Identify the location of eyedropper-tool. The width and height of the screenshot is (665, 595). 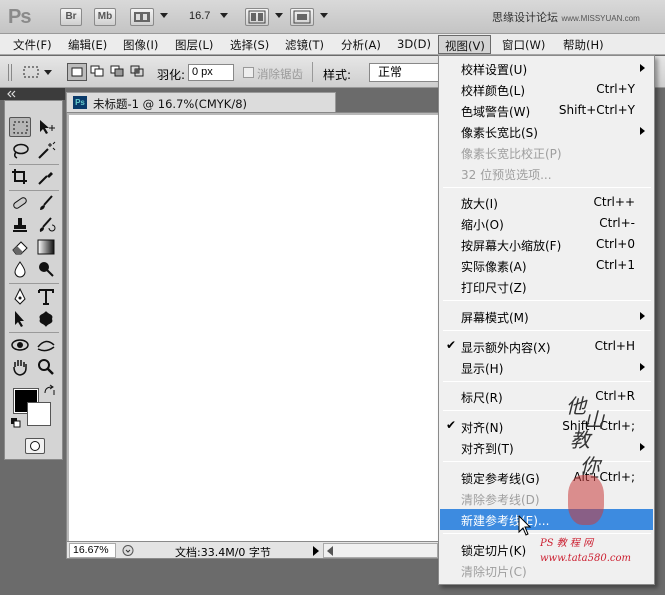
(46, 177).